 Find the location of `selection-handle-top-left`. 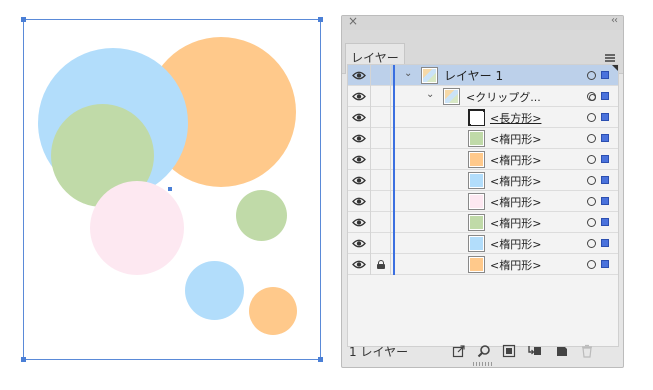

selection-handle-top-left is located at coordinates (23, 19).